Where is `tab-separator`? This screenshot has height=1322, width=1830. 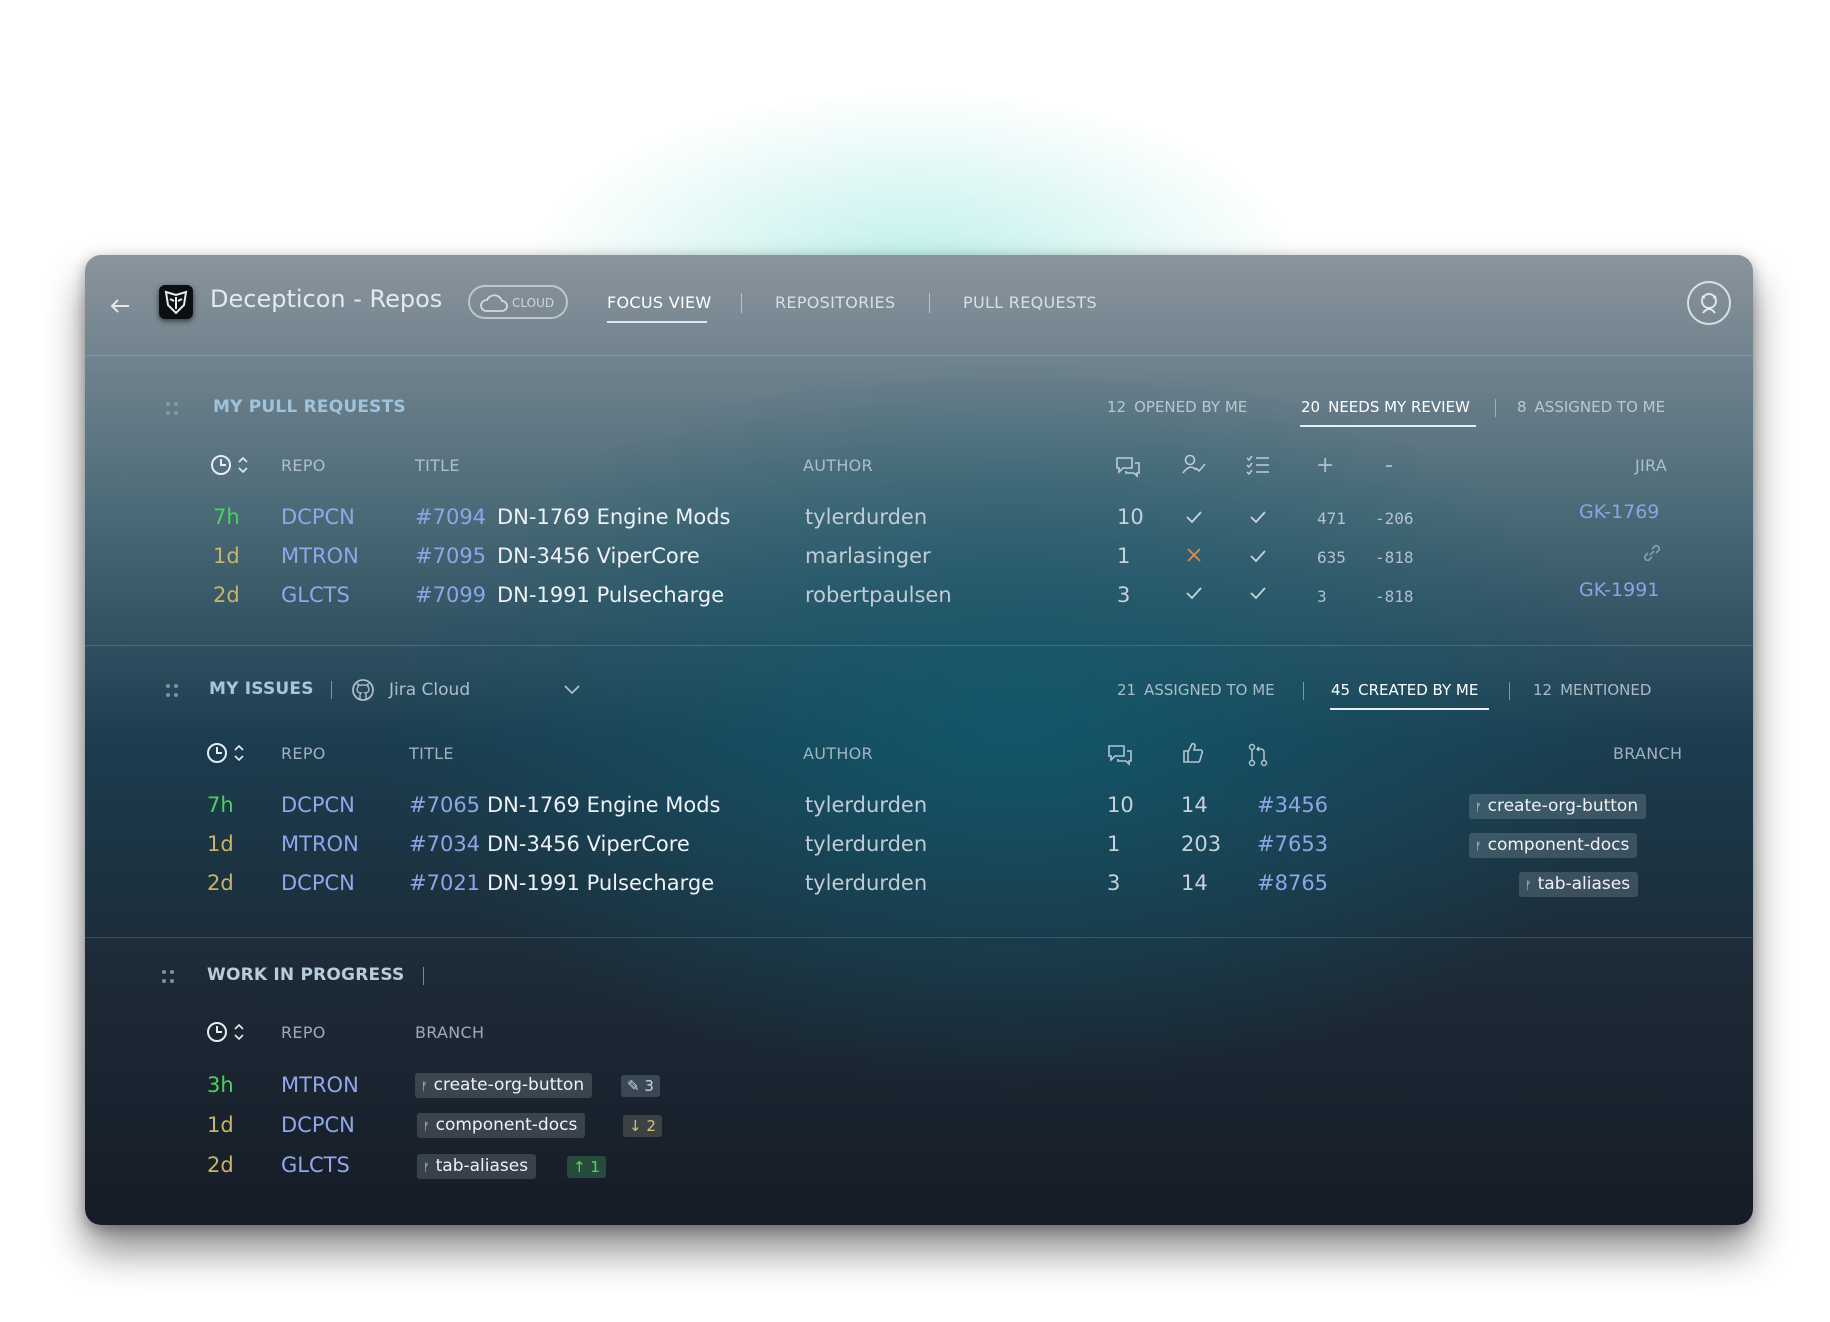
tab-separator is located at coordinates (929, 303).